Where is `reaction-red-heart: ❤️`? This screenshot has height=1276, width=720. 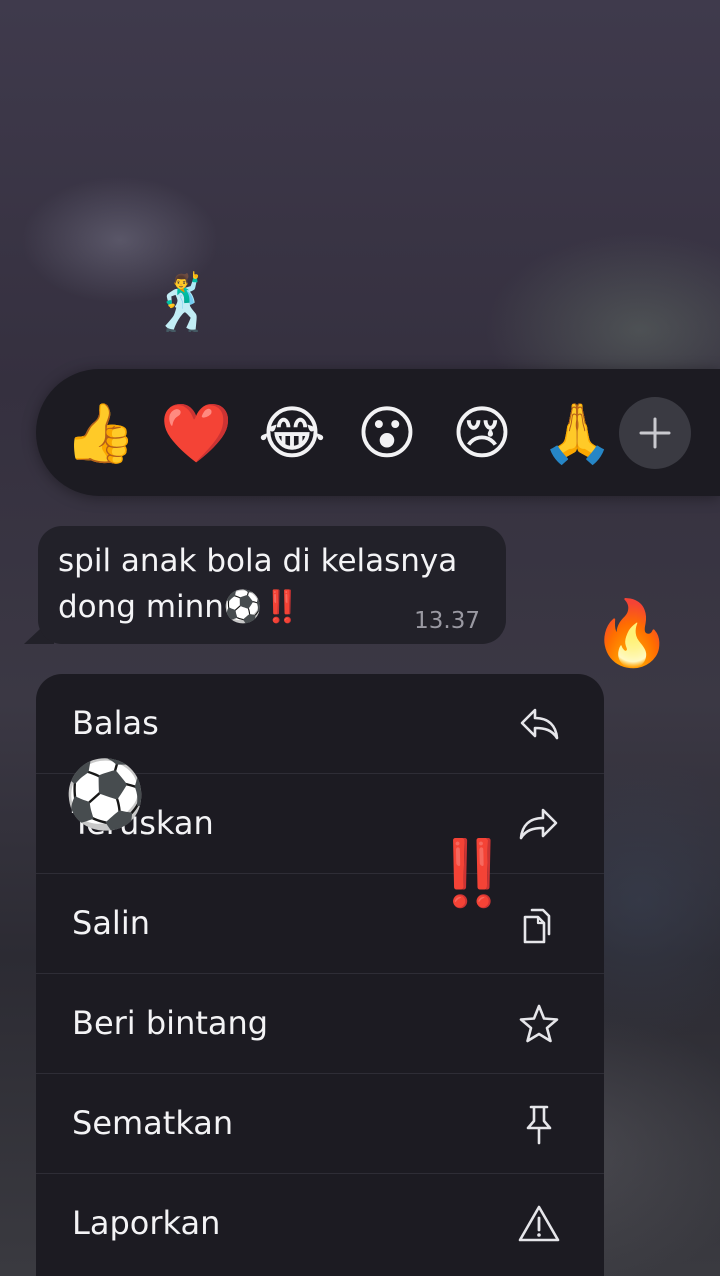 reaction-red-heart: ❤️ is located at coordinates (196, 433).